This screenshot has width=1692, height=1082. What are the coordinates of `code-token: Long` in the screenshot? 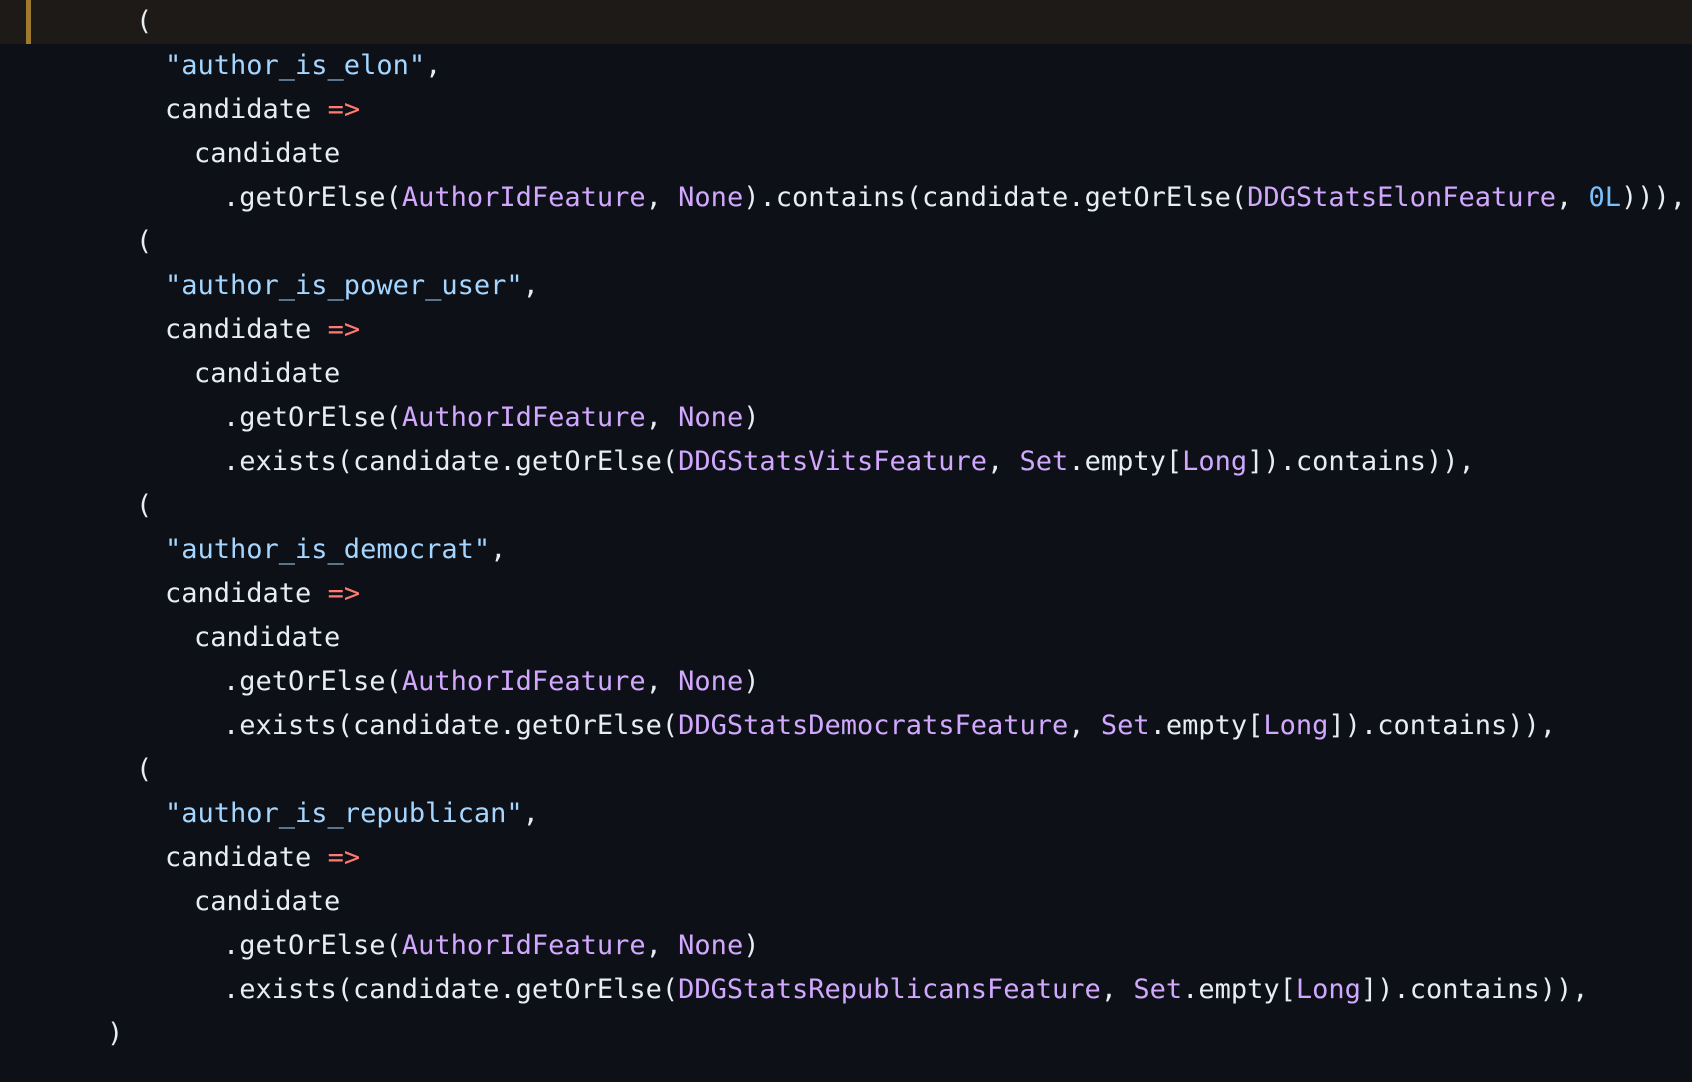 It's located at (1328, 989).